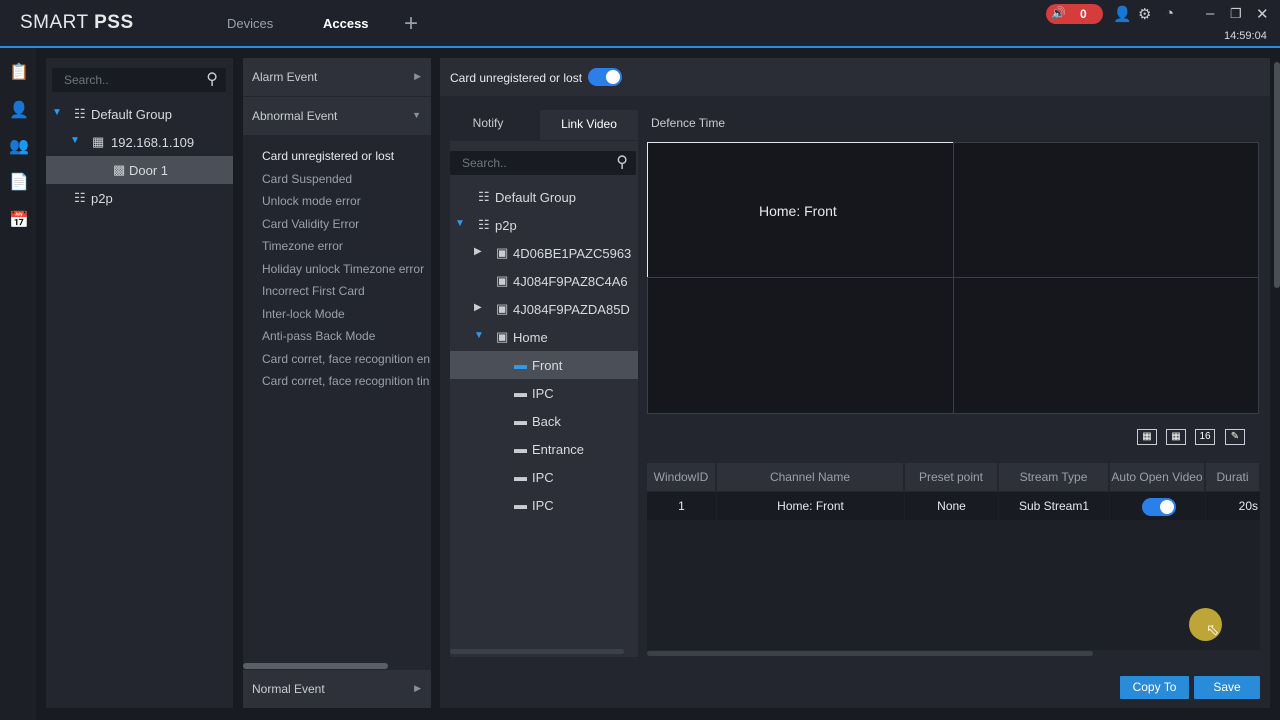 Image resolution: width=1280 pixels, height=720 pixels. What do you see at coordinates (346, 201) in the screenshot?
I see `event-item: Unlock mode error` at bounding box center [346, 201].